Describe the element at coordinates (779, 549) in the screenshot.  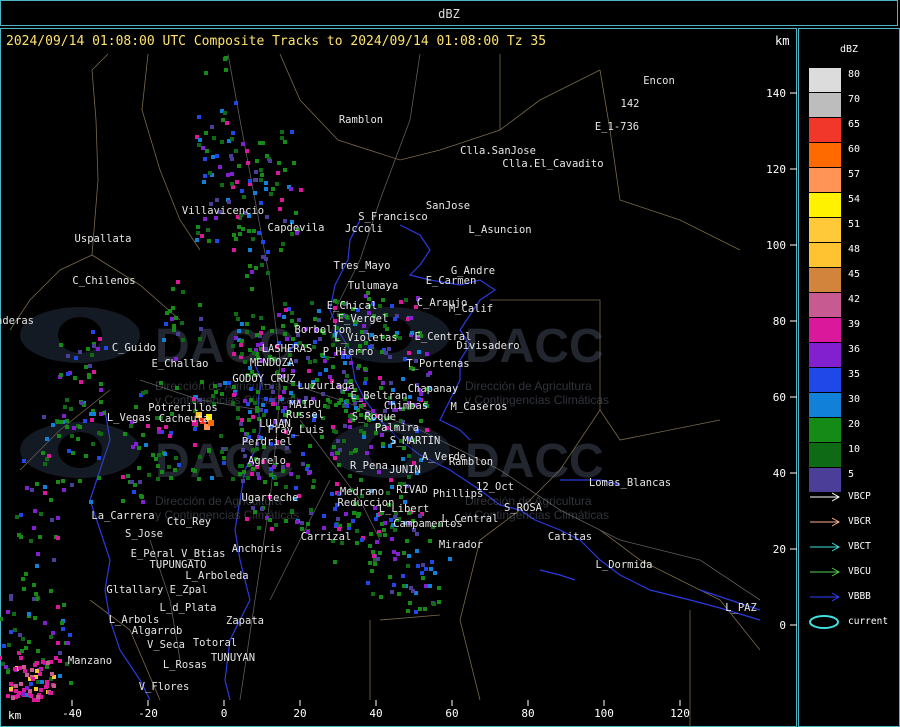
I see `y-tick-label-20: 20` at that location.